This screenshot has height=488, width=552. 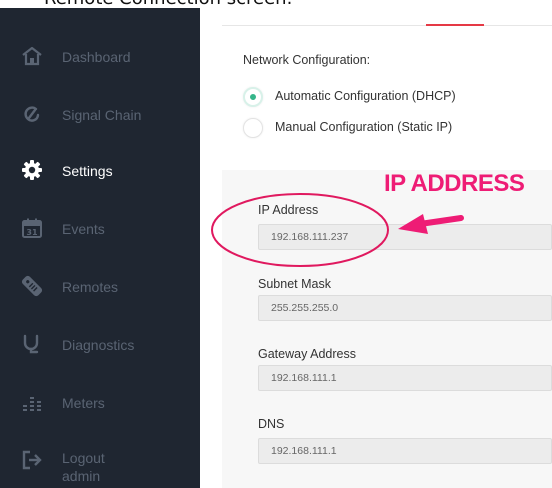 What do you see at coordinates (83, 403) in the screenshot?
I see `sidebar-item-label: Meters` at bounding box center [83, 403].